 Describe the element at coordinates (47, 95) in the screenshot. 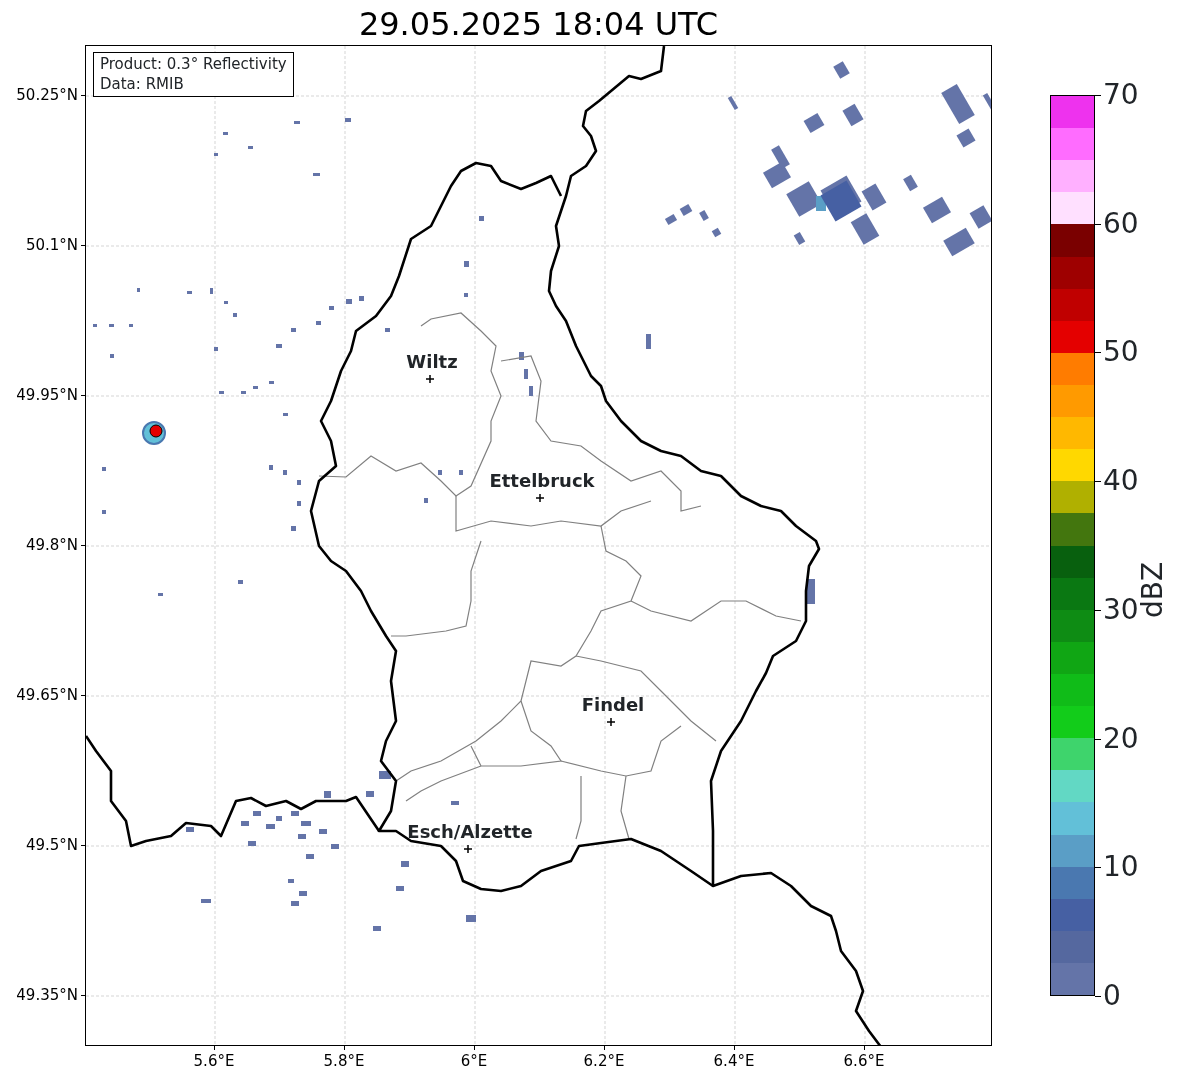

I see `tick-label: 50.25°N` at that location.